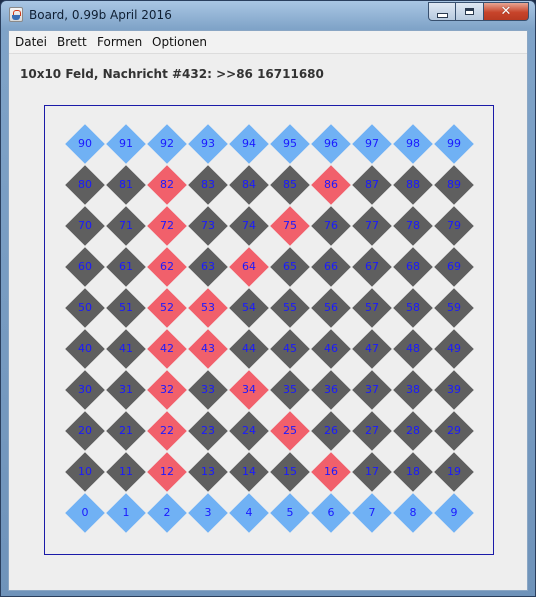  Describe the element at coordinates (85, 144) in the screenshot. I see `board-cell-90: 90` at that location.